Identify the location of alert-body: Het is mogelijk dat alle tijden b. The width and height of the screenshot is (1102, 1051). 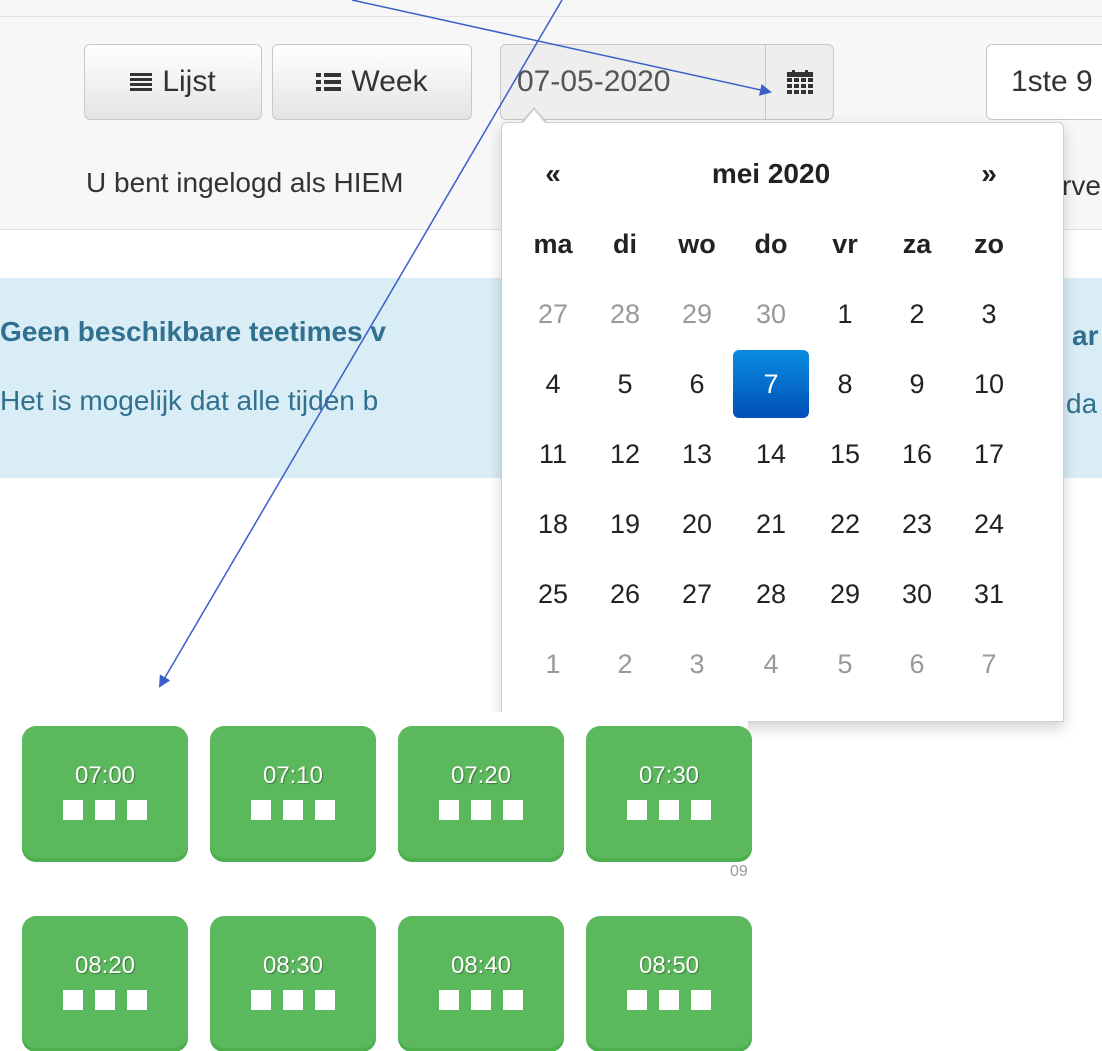
(189, 400).